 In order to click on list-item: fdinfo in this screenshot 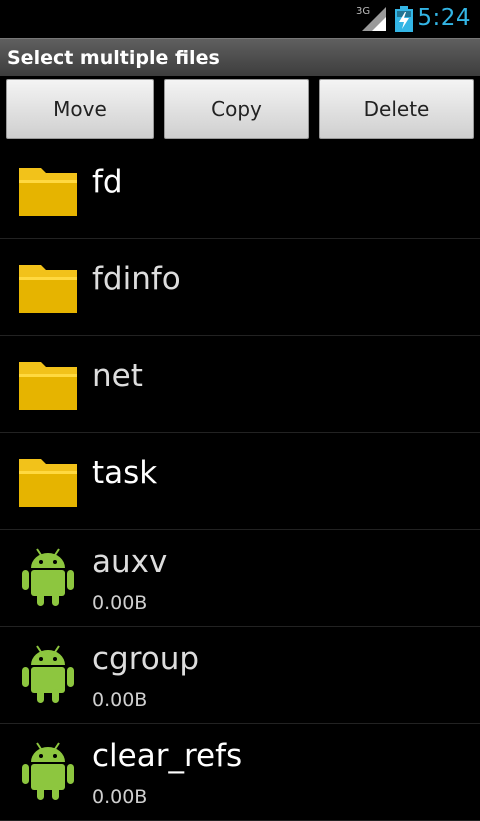, I will do `click(240, 287)`.